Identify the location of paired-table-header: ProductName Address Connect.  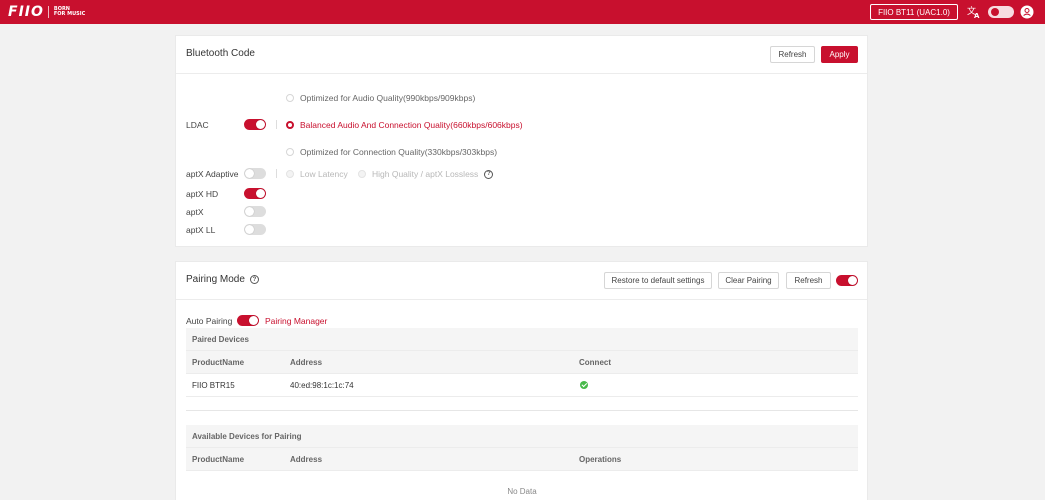
(522, 362).